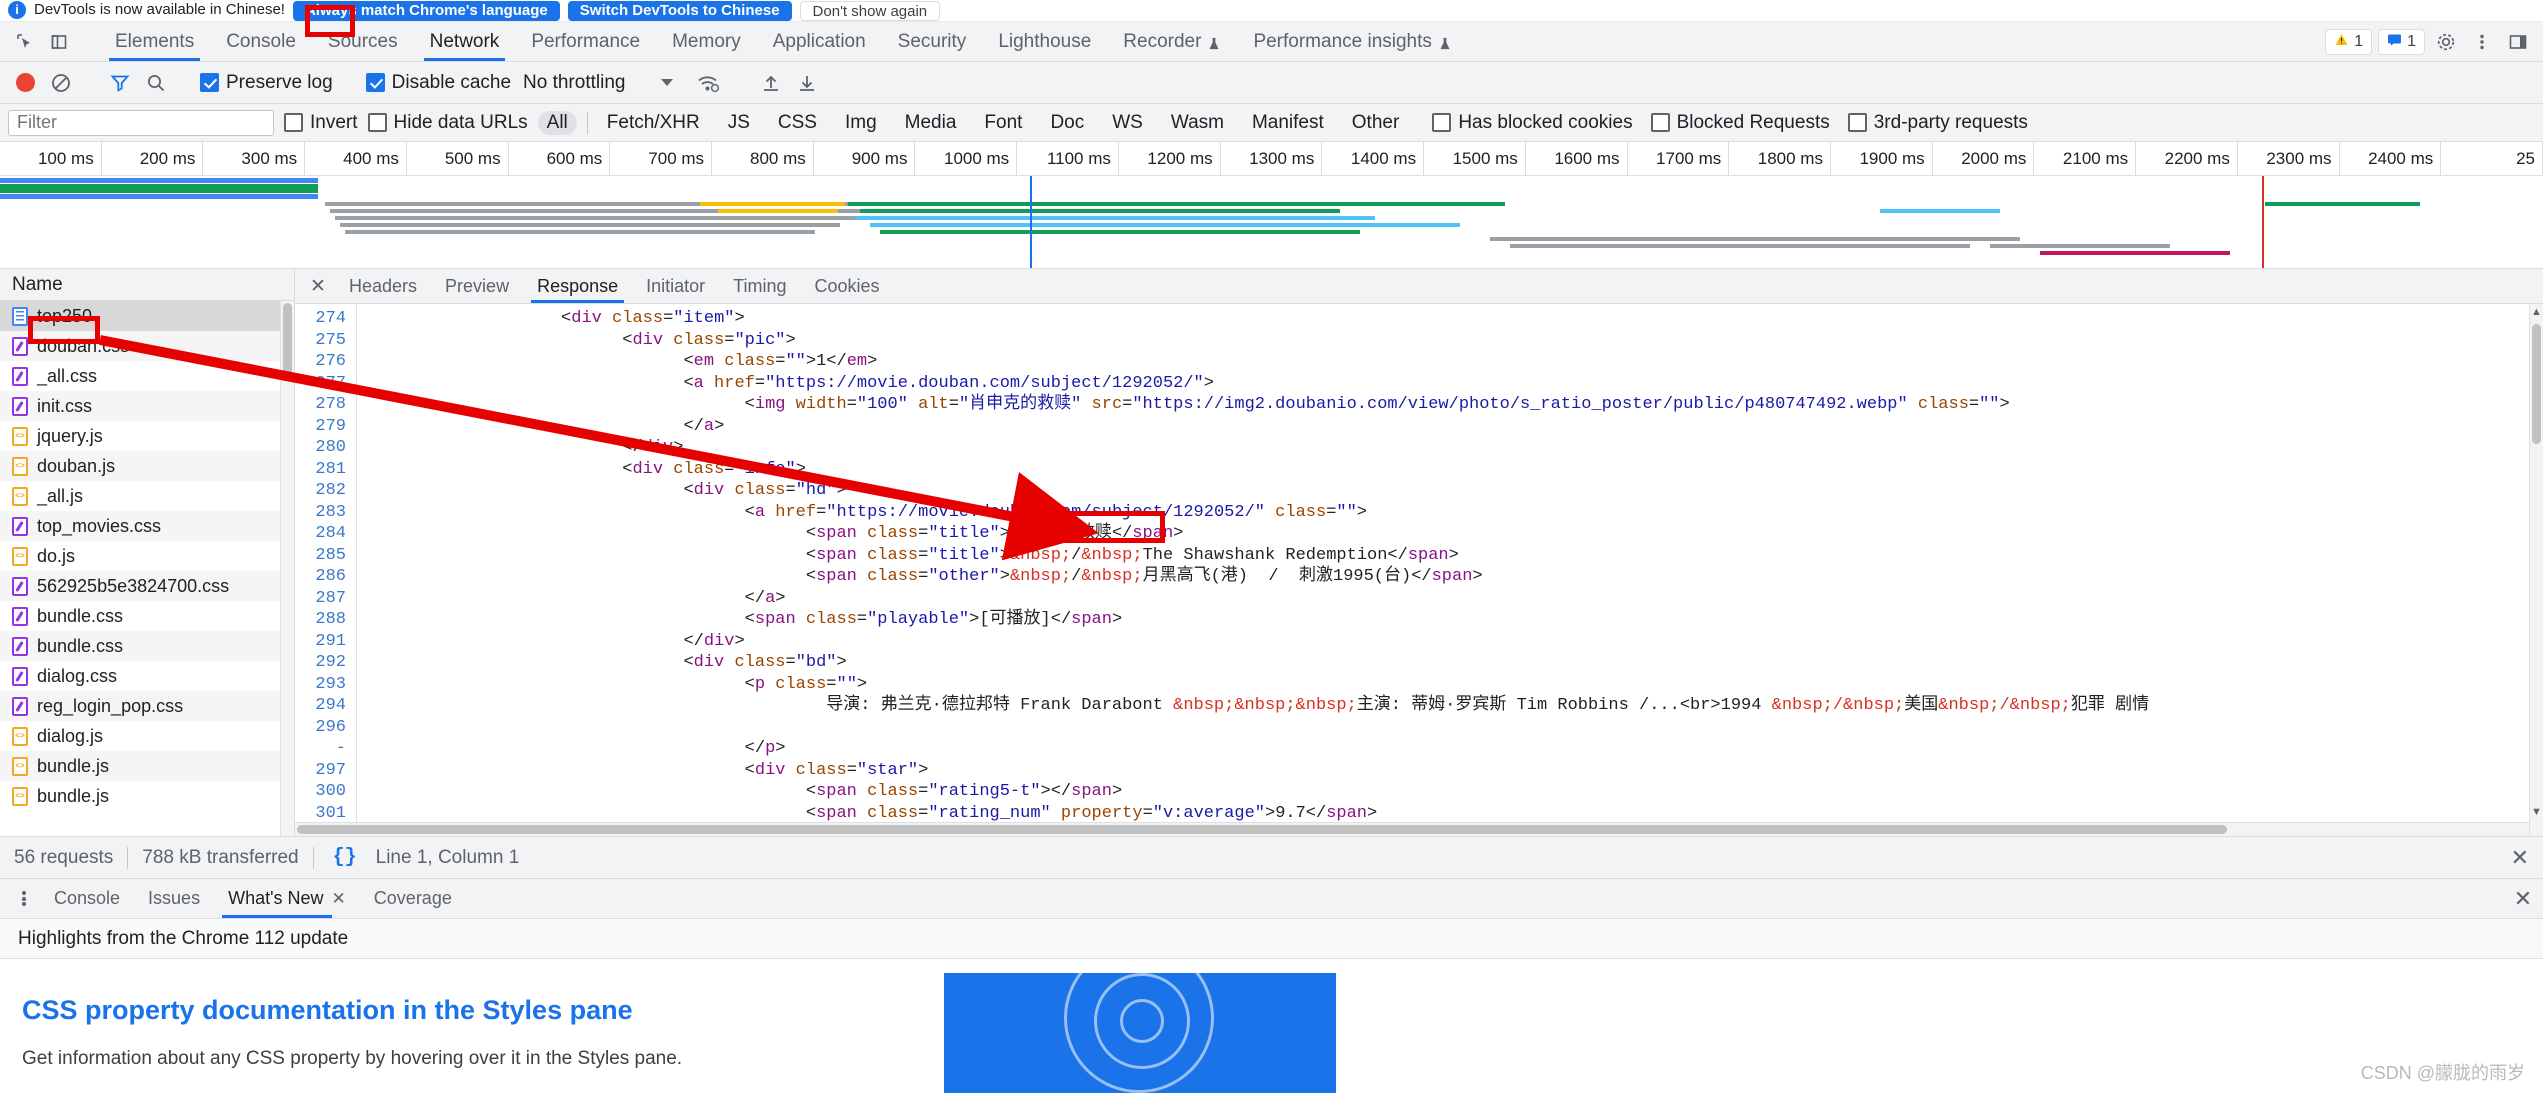 Image resolution: width=2543 pixels, height=1093 pixels. What do you see at coordinates (345, 857) in the screenshot?
I see `pretty-print-icon: {}` at bounding box center [345, 857].